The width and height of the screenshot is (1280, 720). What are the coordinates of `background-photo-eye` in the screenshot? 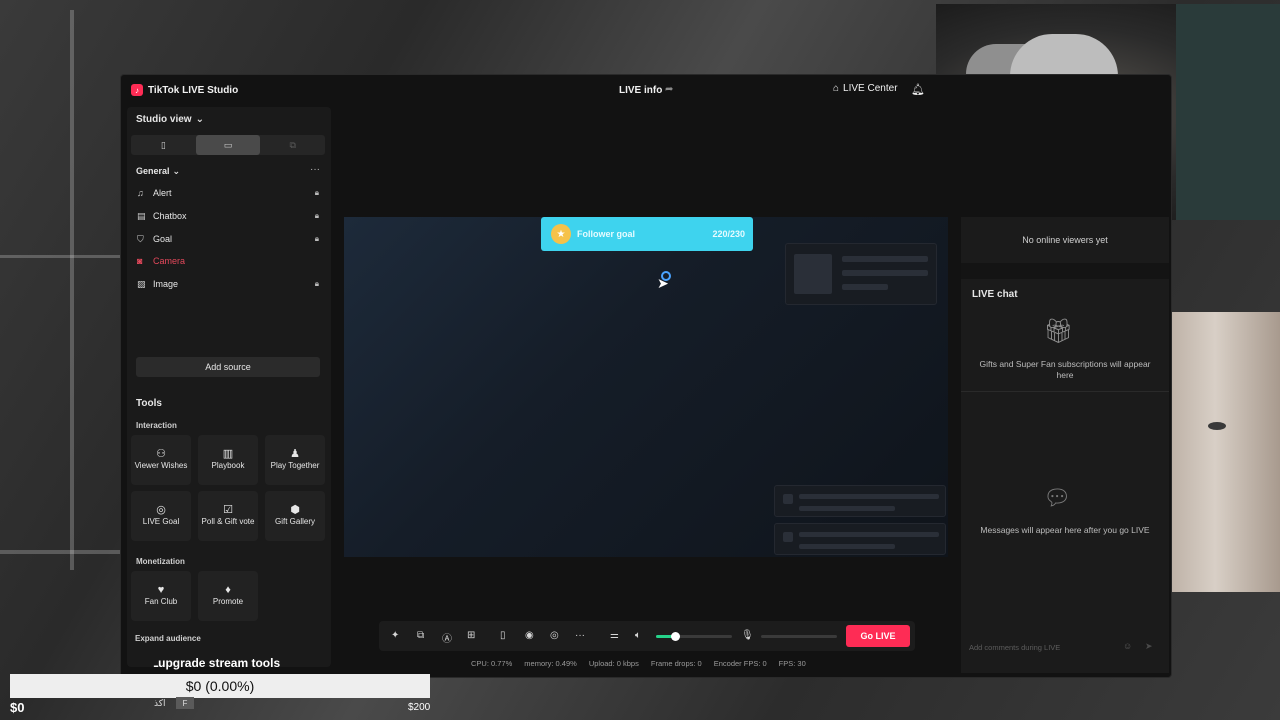 It's located at (1217, 426).